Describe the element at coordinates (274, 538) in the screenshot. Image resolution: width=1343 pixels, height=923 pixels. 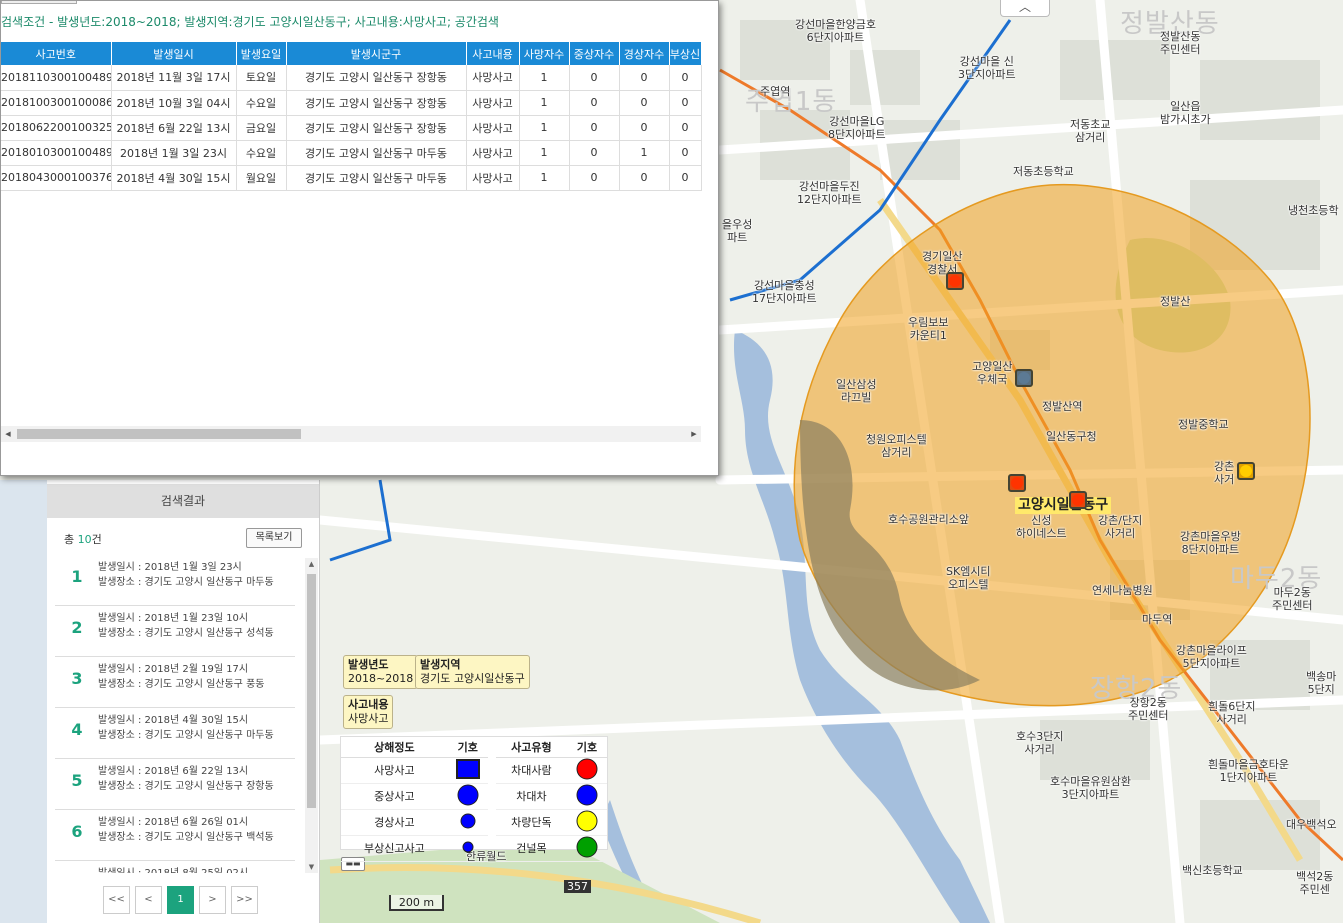
I see `list-view-button: 목록보기` at that location.